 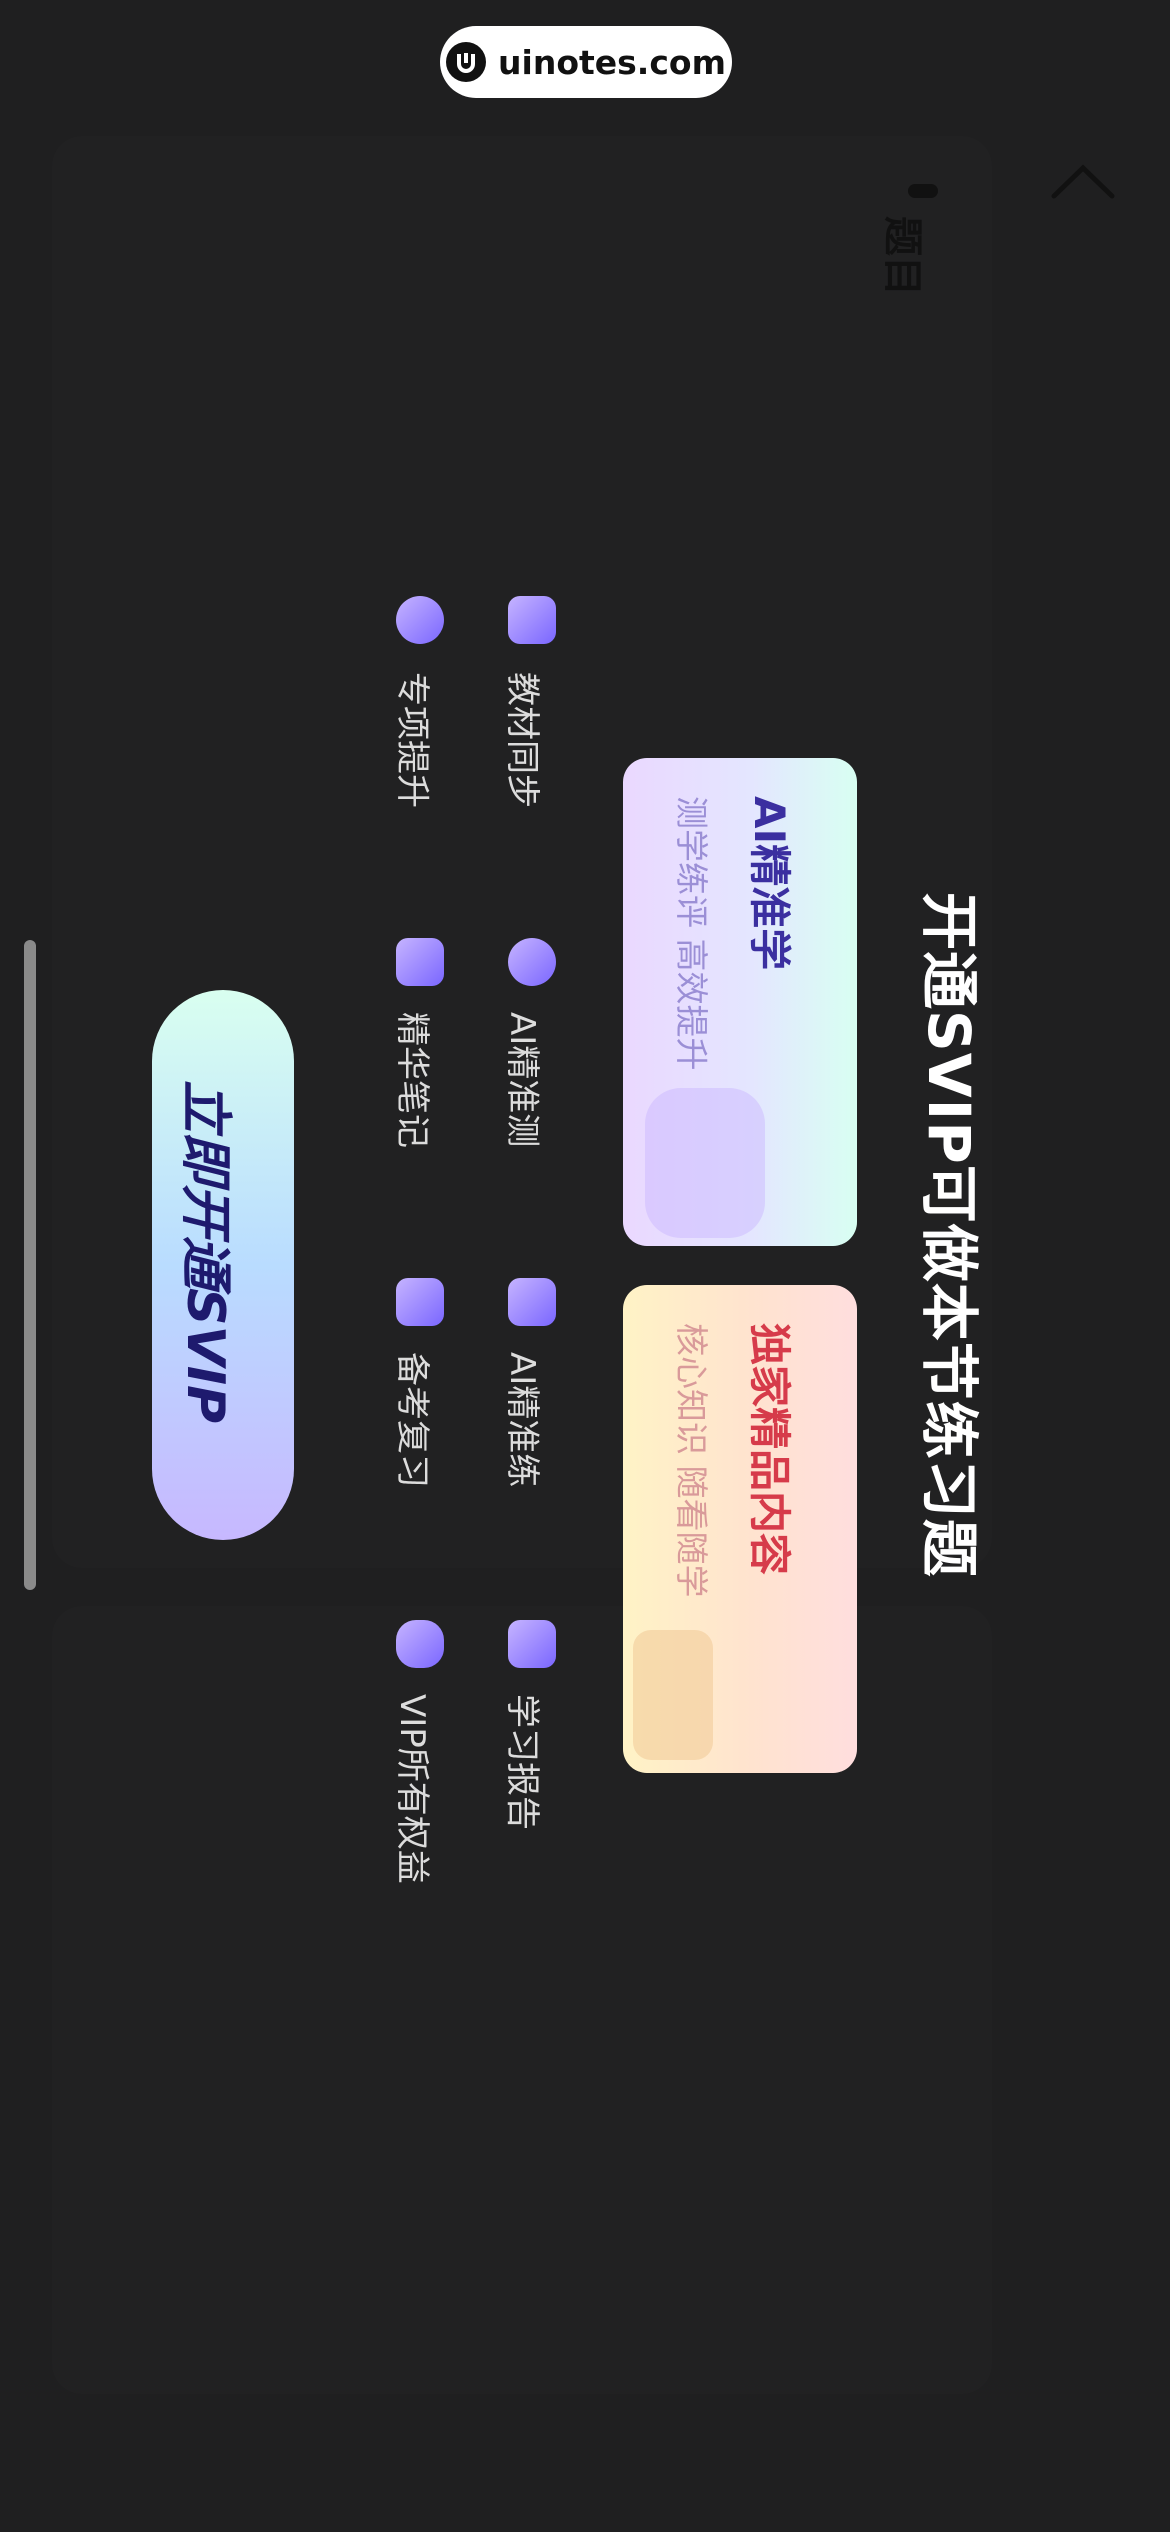 I want to click on hexagon-decoration-icon, so click(x=705, y=1163).